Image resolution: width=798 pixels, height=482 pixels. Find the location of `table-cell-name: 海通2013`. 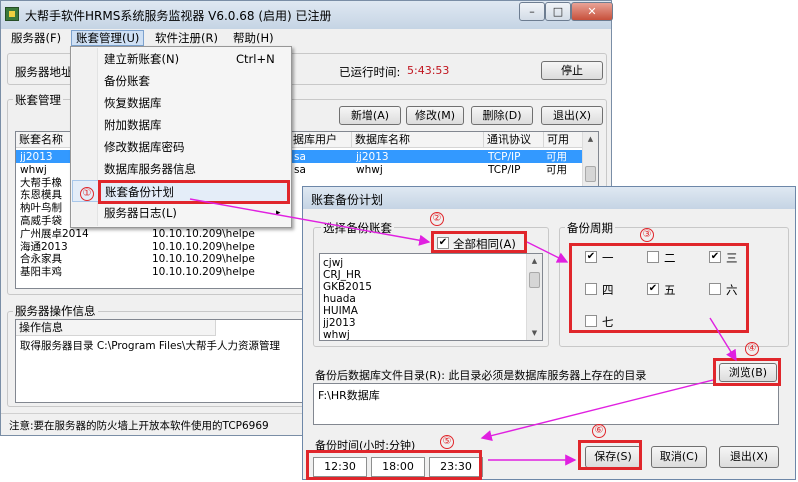

table-cell-name: 海通2013 is located at coordinates (44, 246).